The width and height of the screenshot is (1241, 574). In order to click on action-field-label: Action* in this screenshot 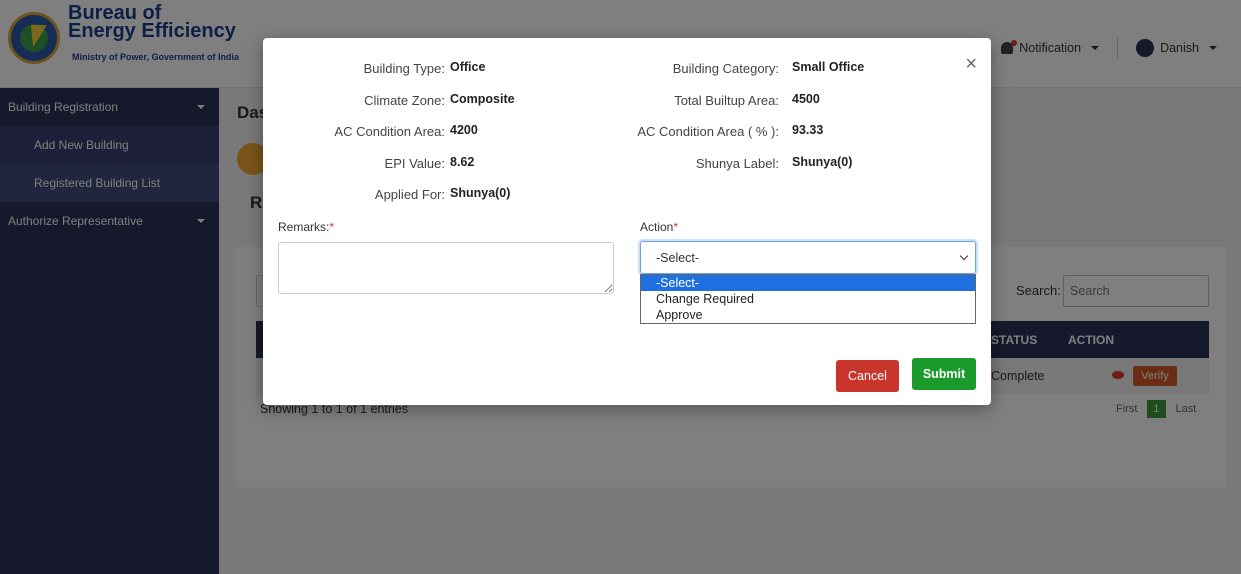, I will do `click(659, 227)`.